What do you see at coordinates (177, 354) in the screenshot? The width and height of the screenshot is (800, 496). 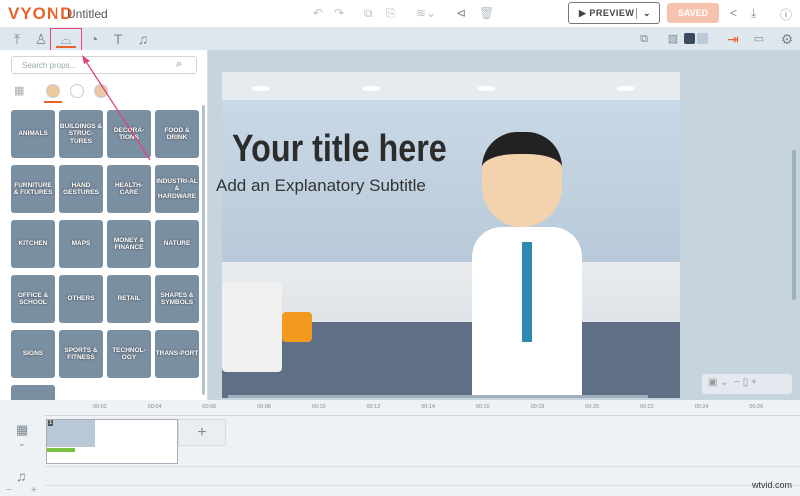 I see `category-tile: TRANS-PORT` at bounding box center [177, 354].